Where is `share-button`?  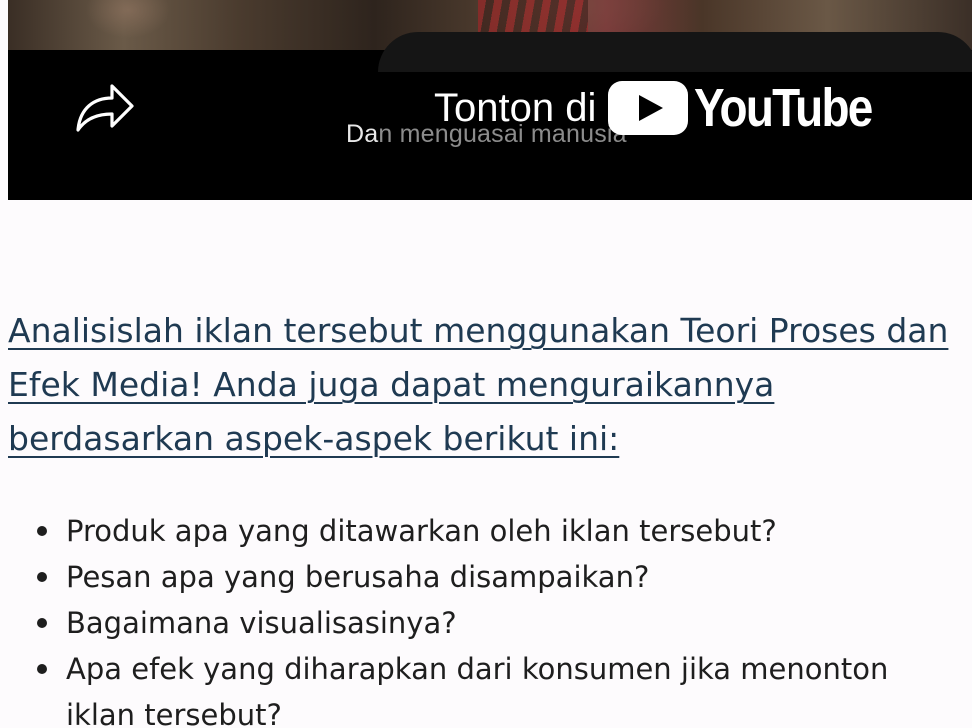
share-button is located at coordinates (104, 106).